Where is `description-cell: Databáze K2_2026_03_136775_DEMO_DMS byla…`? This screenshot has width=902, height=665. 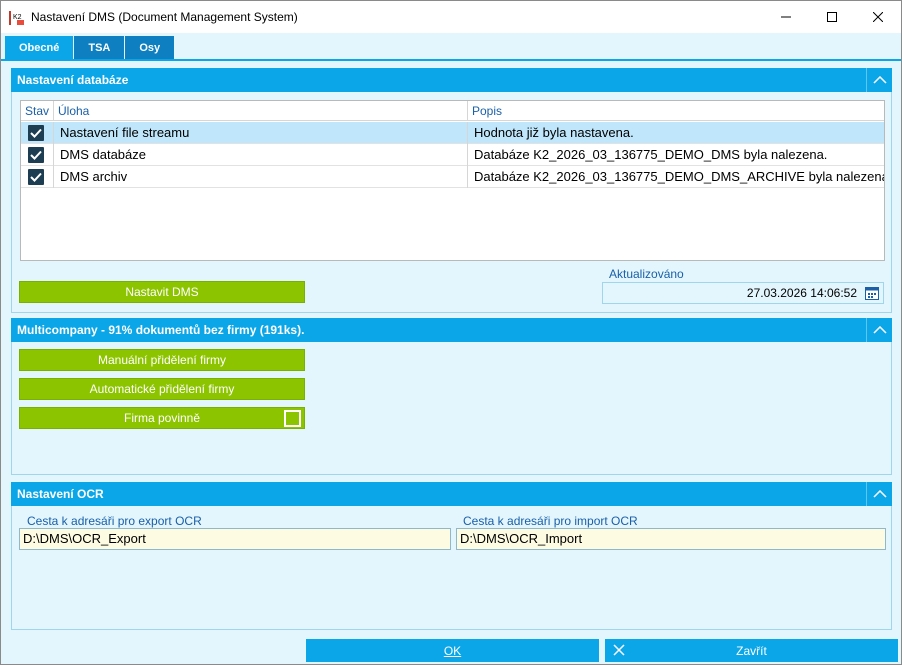 description-cell: Databáze K2_2026_03_136775_DEMO_DMS byla… is located at coordinates (651, 154).